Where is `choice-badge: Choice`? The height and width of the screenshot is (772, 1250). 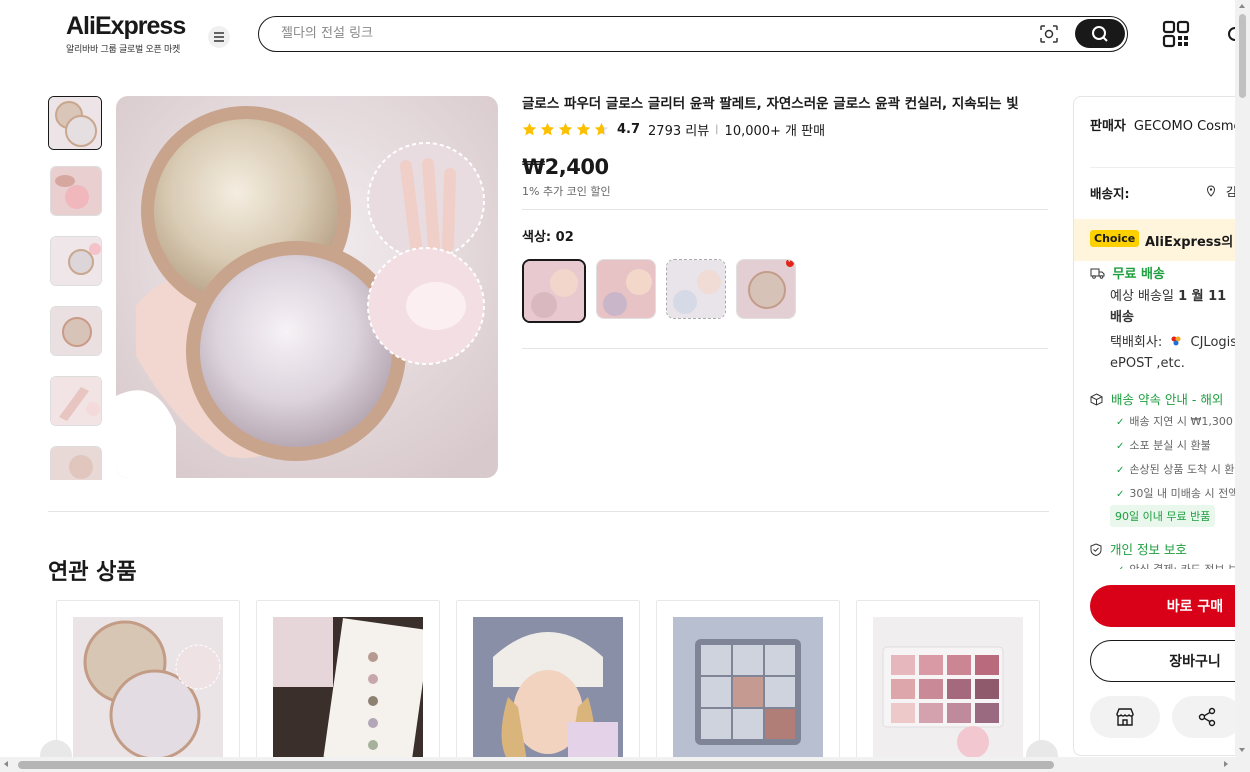
choice-badge: Choice is located at coordinates (1115, 238).